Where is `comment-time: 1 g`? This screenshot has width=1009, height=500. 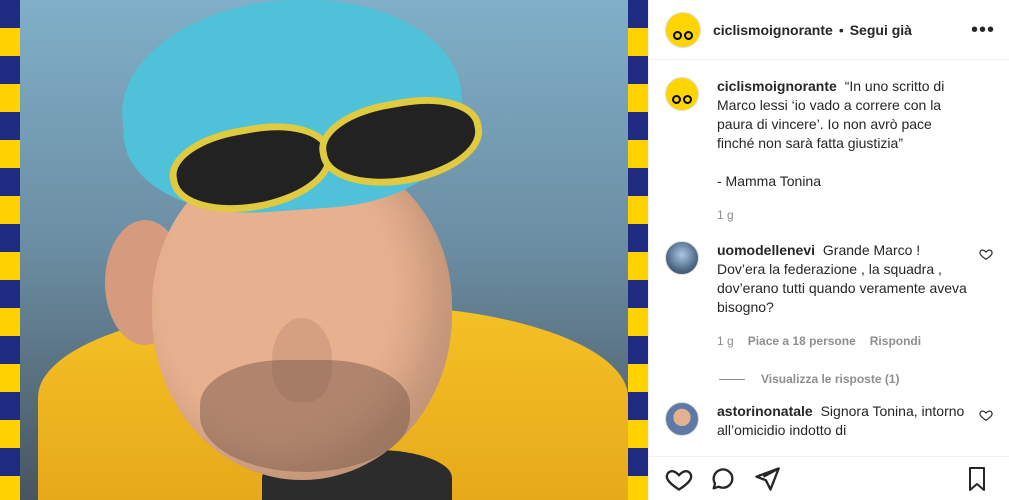 comment-time: 1 g is located at coordinates (725, 341).